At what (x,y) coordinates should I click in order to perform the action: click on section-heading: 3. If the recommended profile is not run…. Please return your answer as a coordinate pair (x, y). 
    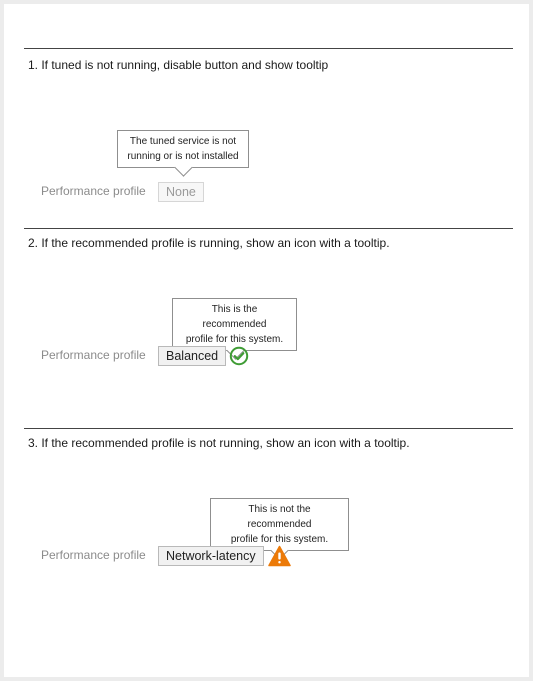
    Looking at the image, I should click on (219, 443).